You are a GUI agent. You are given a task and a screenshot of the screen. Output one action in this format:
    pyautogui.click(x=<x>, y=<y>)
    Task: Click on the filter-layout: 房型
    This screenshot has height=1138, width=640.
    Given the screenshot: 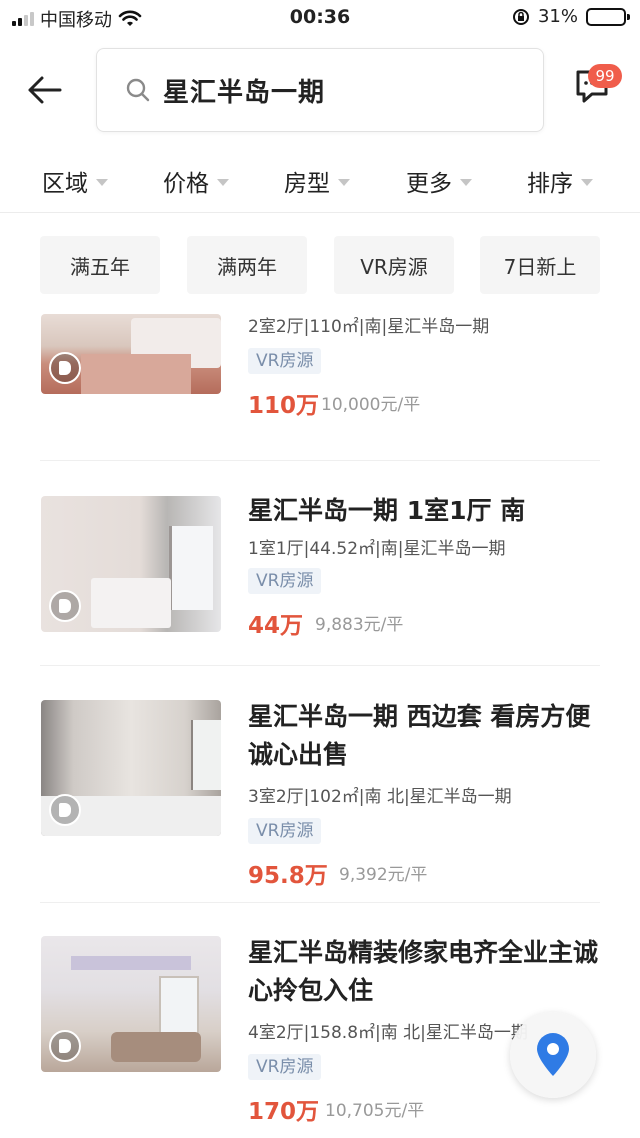 What is the action you would take?
    pyautogui.click(x=317, y=181)
    